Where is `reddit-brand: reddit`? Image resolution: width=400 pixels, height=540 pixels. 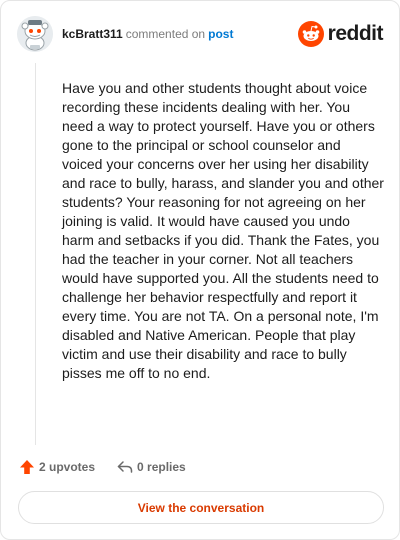 reddit-brand: reddit is located at coordinates (340, 34).